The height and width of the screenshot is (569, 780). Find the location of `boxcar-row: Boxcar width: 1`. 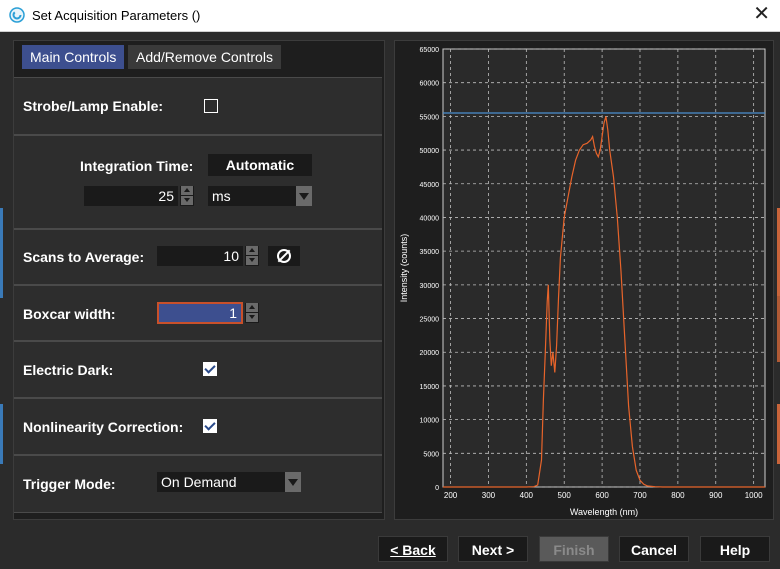

boxcar-row: Boxcar width: 1 is located at coordinates (198, 313).